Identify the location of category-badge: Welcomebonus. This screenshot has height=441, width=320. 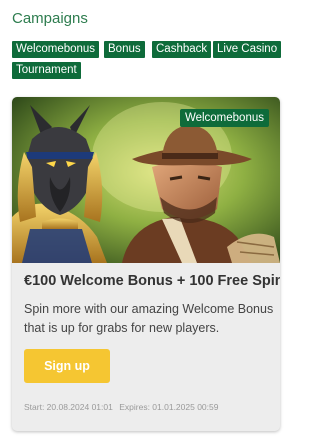
(224, 118).